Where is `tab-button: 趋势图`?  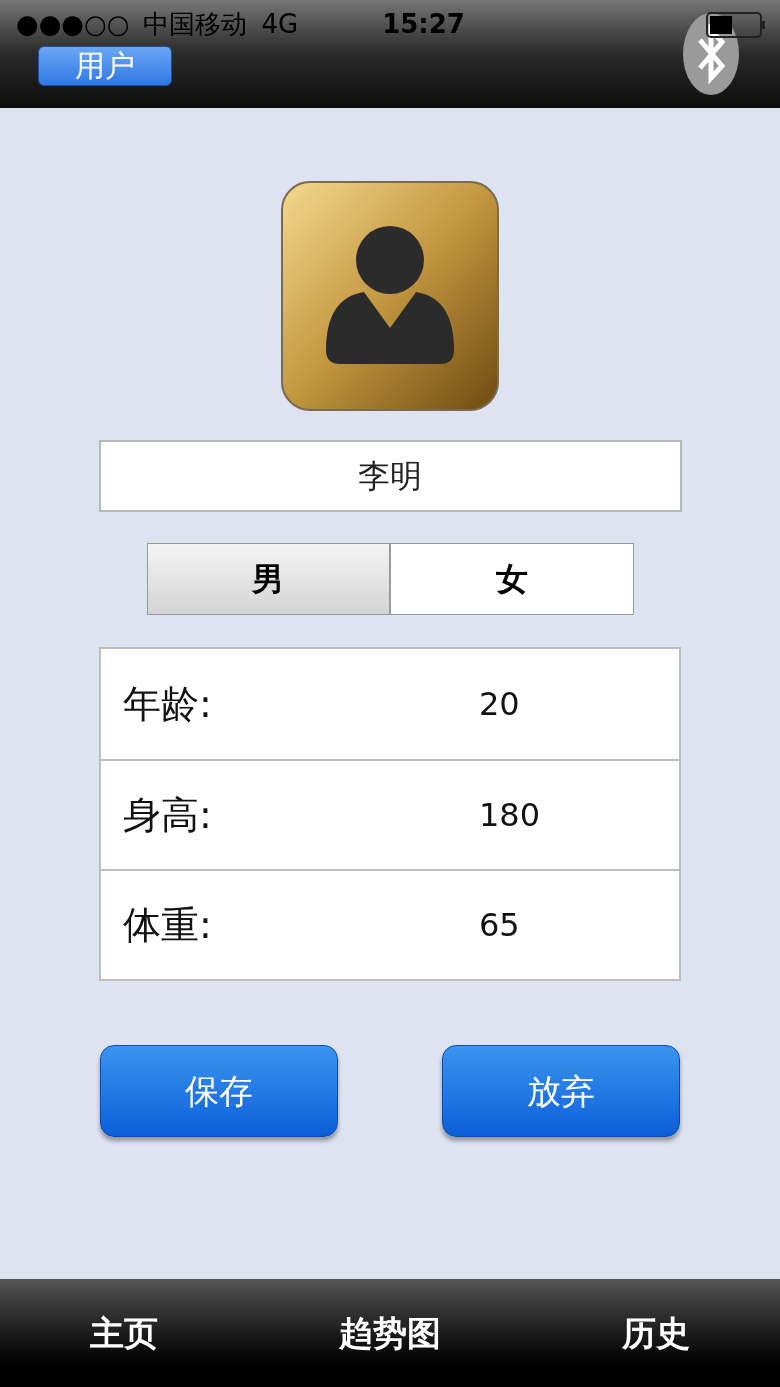
tab-button: 趋势图 is located at coordinates (390, 1333).